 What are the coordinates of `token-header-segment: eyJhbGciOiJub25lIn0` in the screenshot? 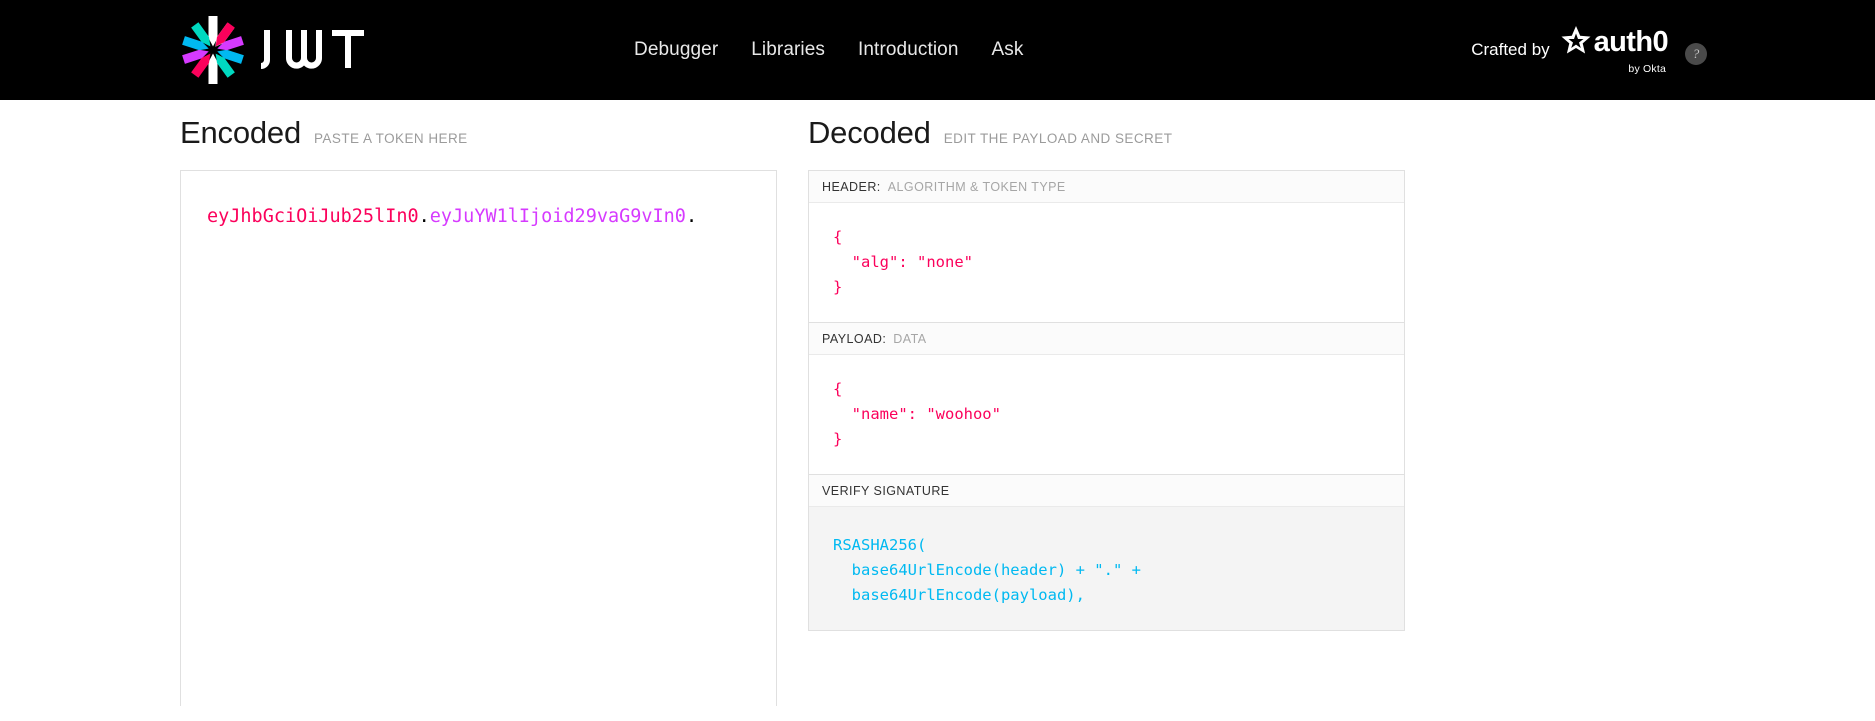 It's located at (313, 216).